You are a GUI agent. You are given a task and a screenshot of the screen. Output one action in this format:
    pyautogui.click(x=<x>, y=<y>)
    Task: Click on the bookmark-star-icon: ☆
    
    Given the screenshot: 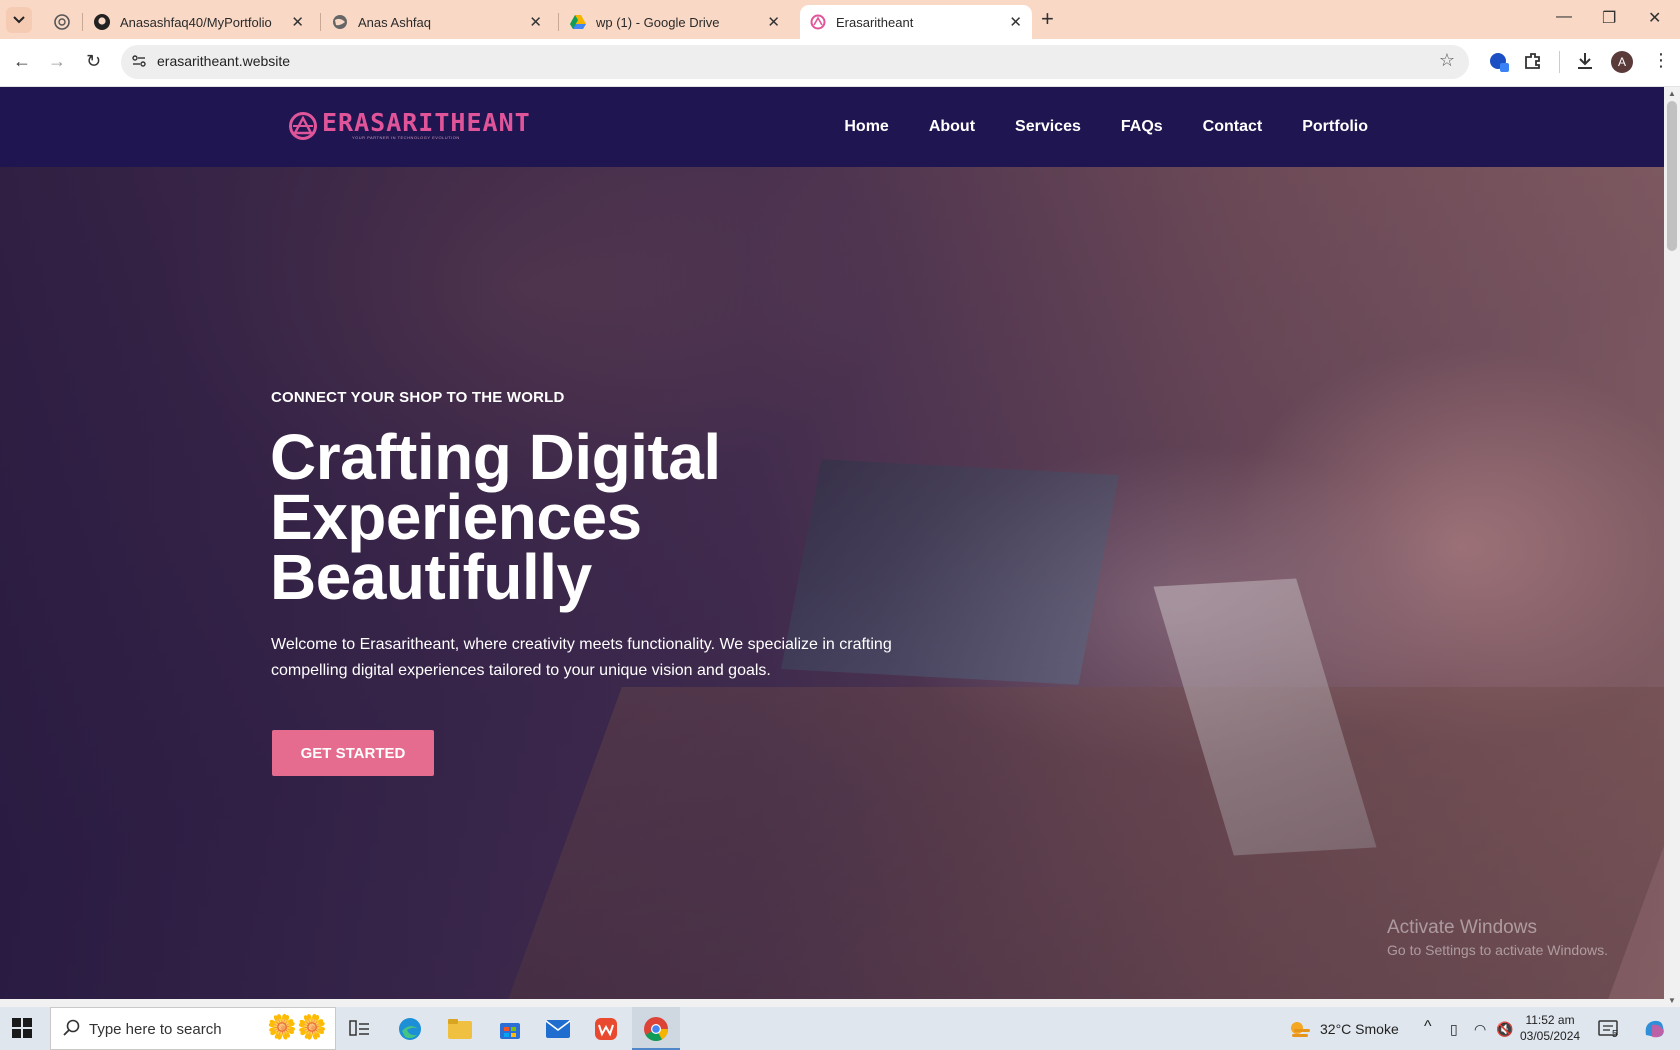 What is the action you would take?
    pyautogui.click(x=1447, y=60)
    